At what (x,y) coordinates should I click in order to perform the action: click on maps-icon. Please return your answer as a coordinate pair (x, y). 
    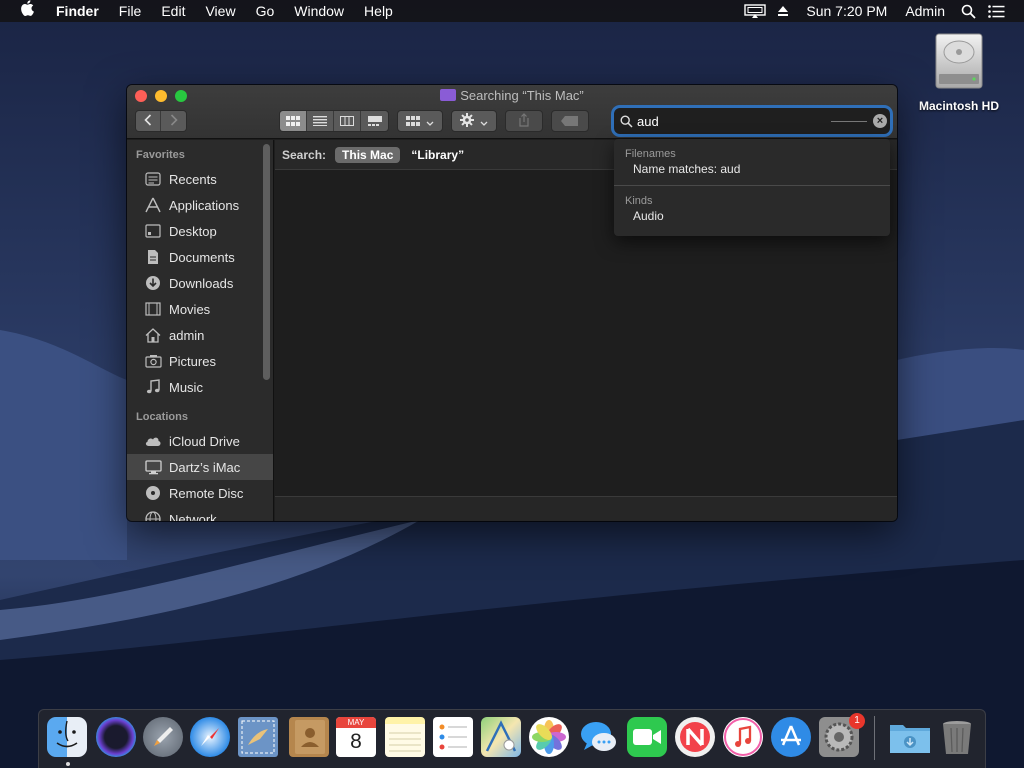
    Looking at the image, I should click on (501, 737).